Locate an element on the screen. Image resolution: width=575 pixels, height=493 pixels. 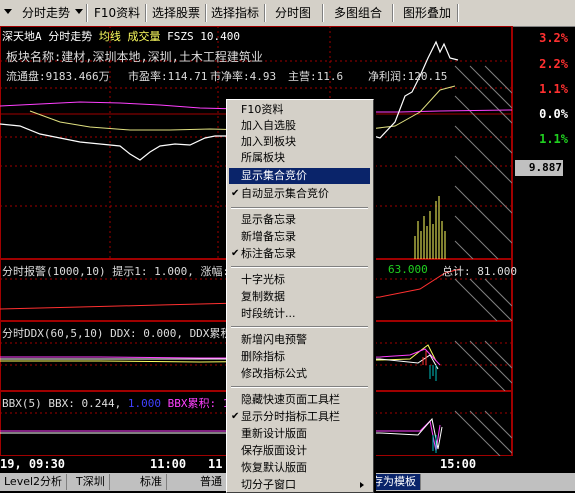
sector-text: 板块名称:建材,深圳本地,深圳,土木工程建筑业 is located at coordinates (134, 57).